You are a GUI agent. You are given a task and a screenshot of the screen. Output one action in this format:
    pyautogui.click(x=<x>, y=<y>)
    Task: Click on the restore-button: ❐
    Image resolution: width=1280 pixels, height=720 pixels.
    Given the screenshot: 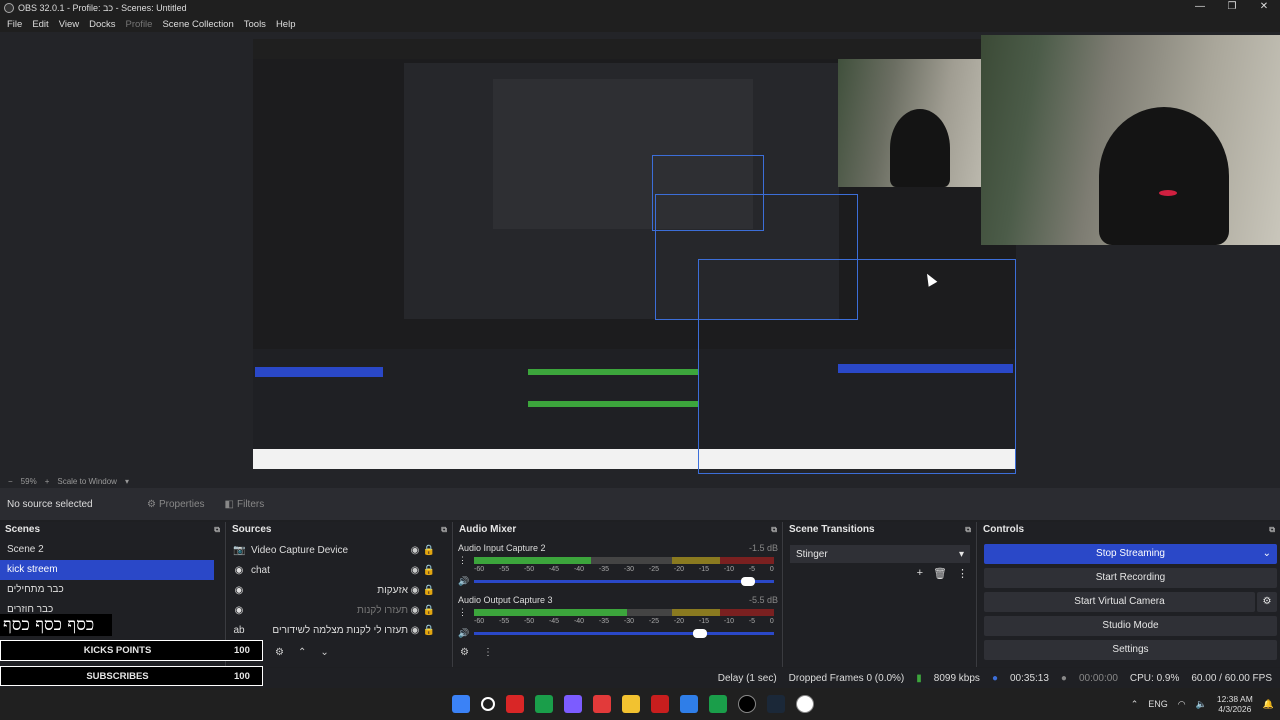 What is the action you would take?
    pyautogui.click(x=1232, y=8)
    